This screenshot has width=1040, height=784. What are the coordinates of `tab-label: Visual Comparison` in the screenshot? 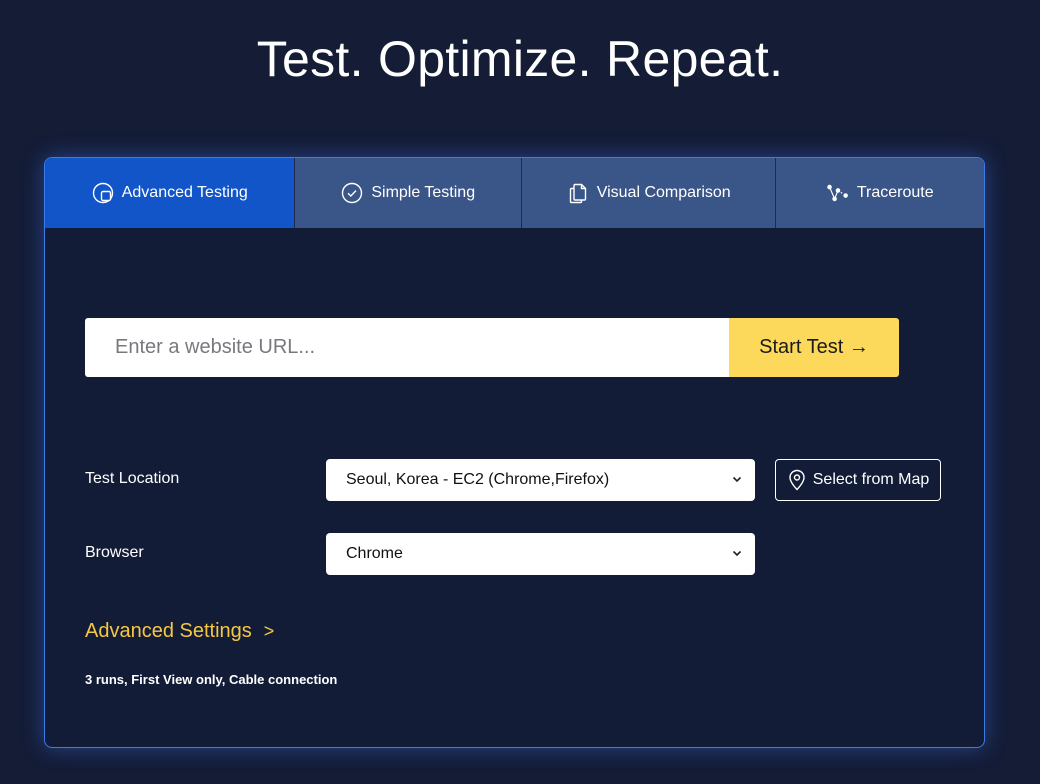 It's located at (663, 192).